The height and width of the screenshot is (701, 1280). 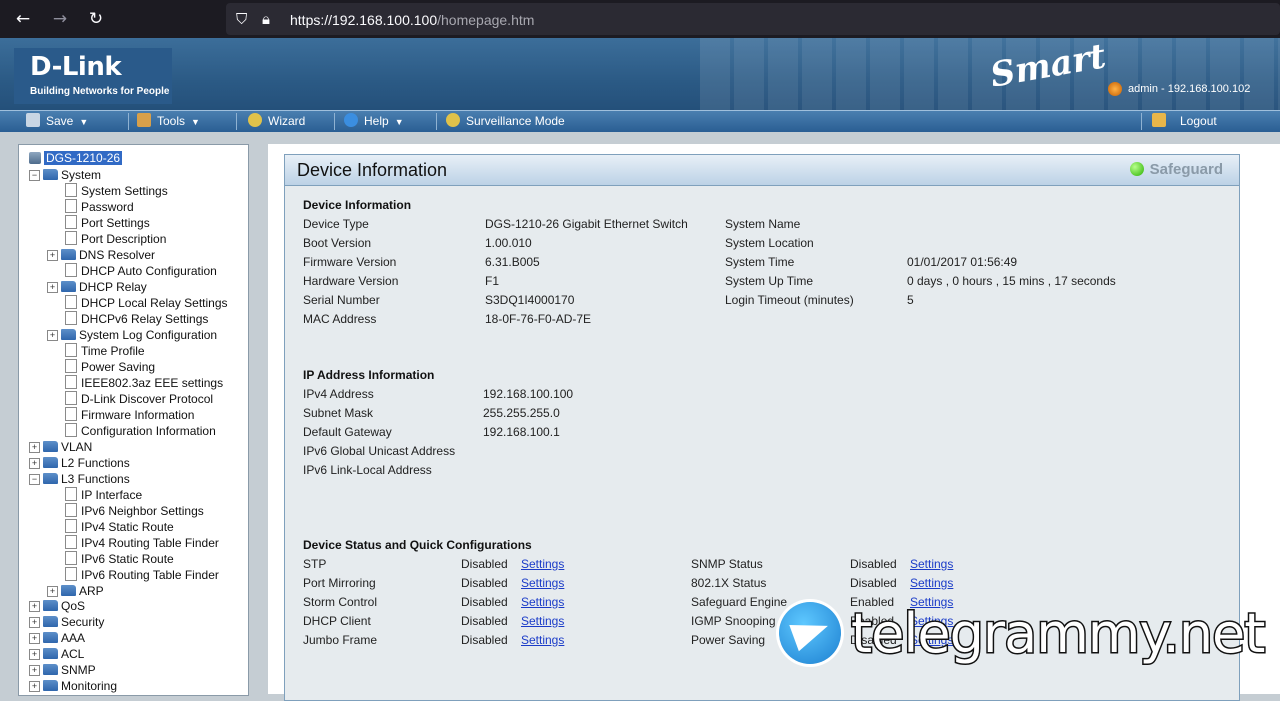 I want to click on telegram-logo-icon, so click(x=810, y=633).